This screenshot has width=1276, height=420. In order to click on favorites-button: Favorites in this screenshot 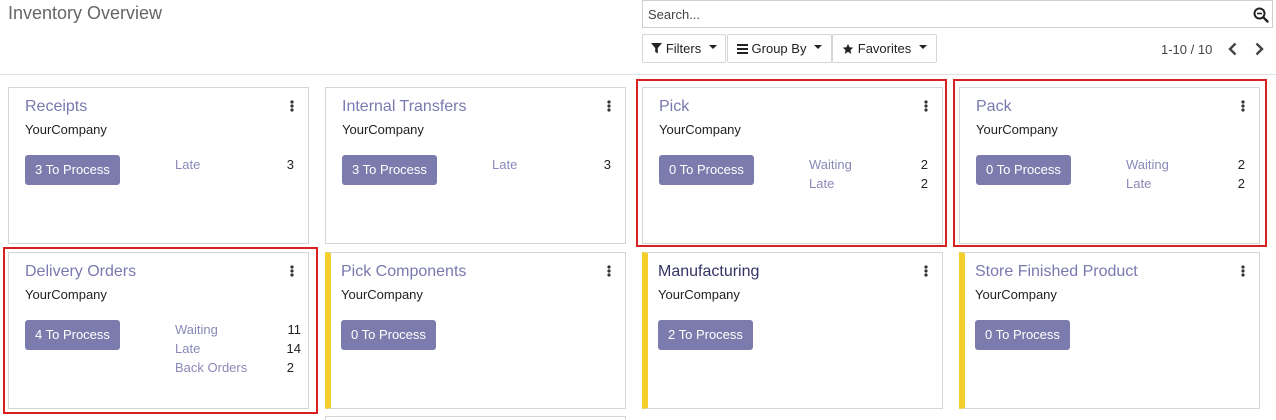, I will do `click(884, 48)`.